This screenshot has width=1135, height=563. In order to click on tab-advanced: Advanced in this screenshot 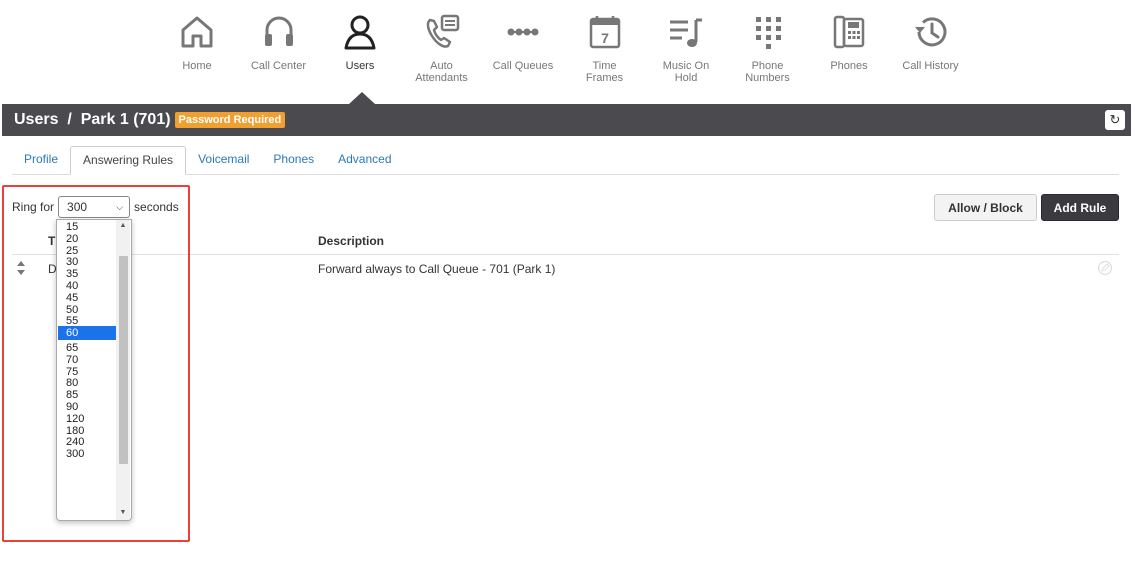, I will do `click(364, 160)`.